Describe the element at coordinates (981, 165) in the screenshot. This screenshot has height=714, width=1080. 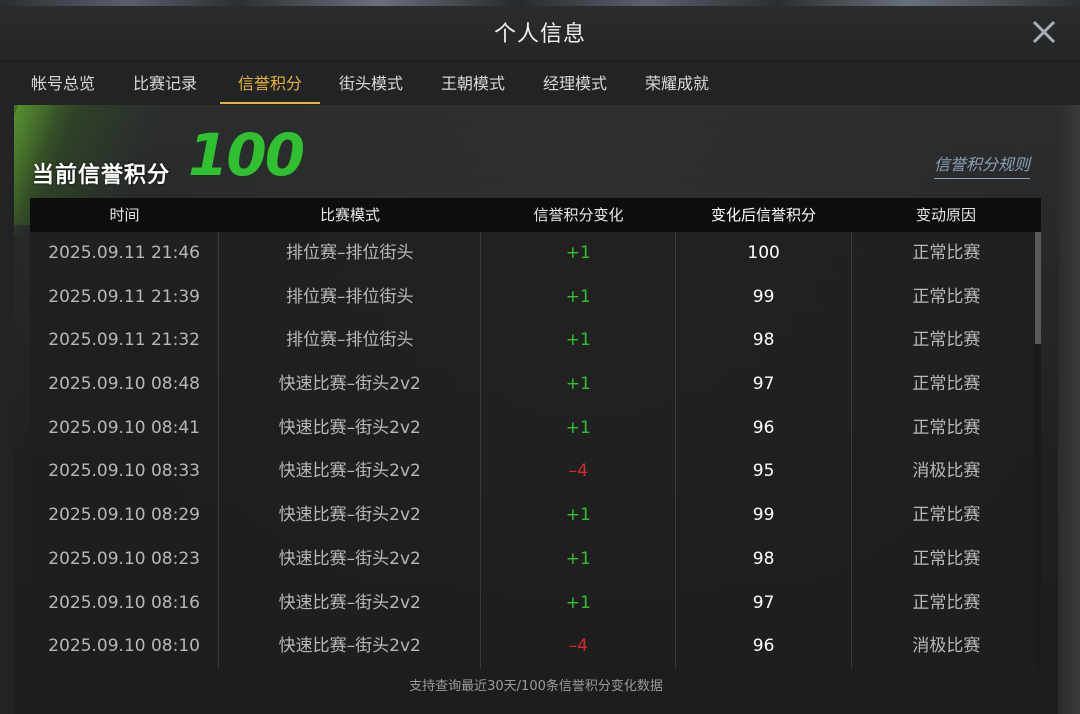
I see `credit-rules-link: 信誉积分规则` at that location.